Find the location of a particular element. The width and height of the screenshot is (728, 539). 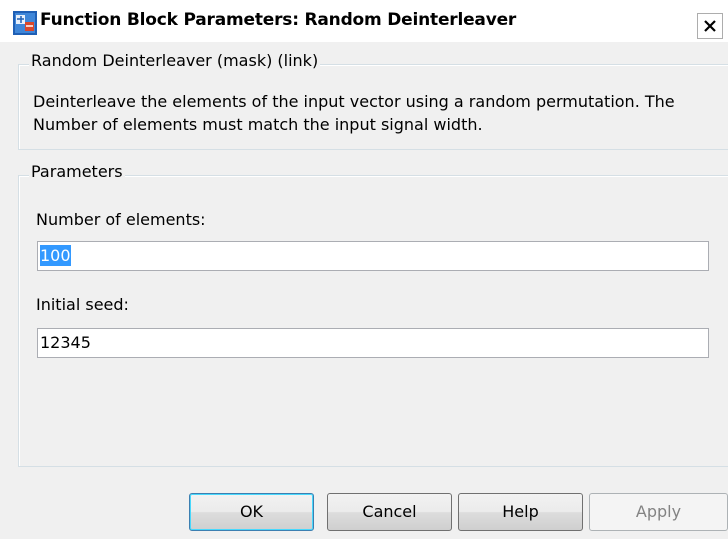

simulink-block-icon is located at coordinates (25, 23).